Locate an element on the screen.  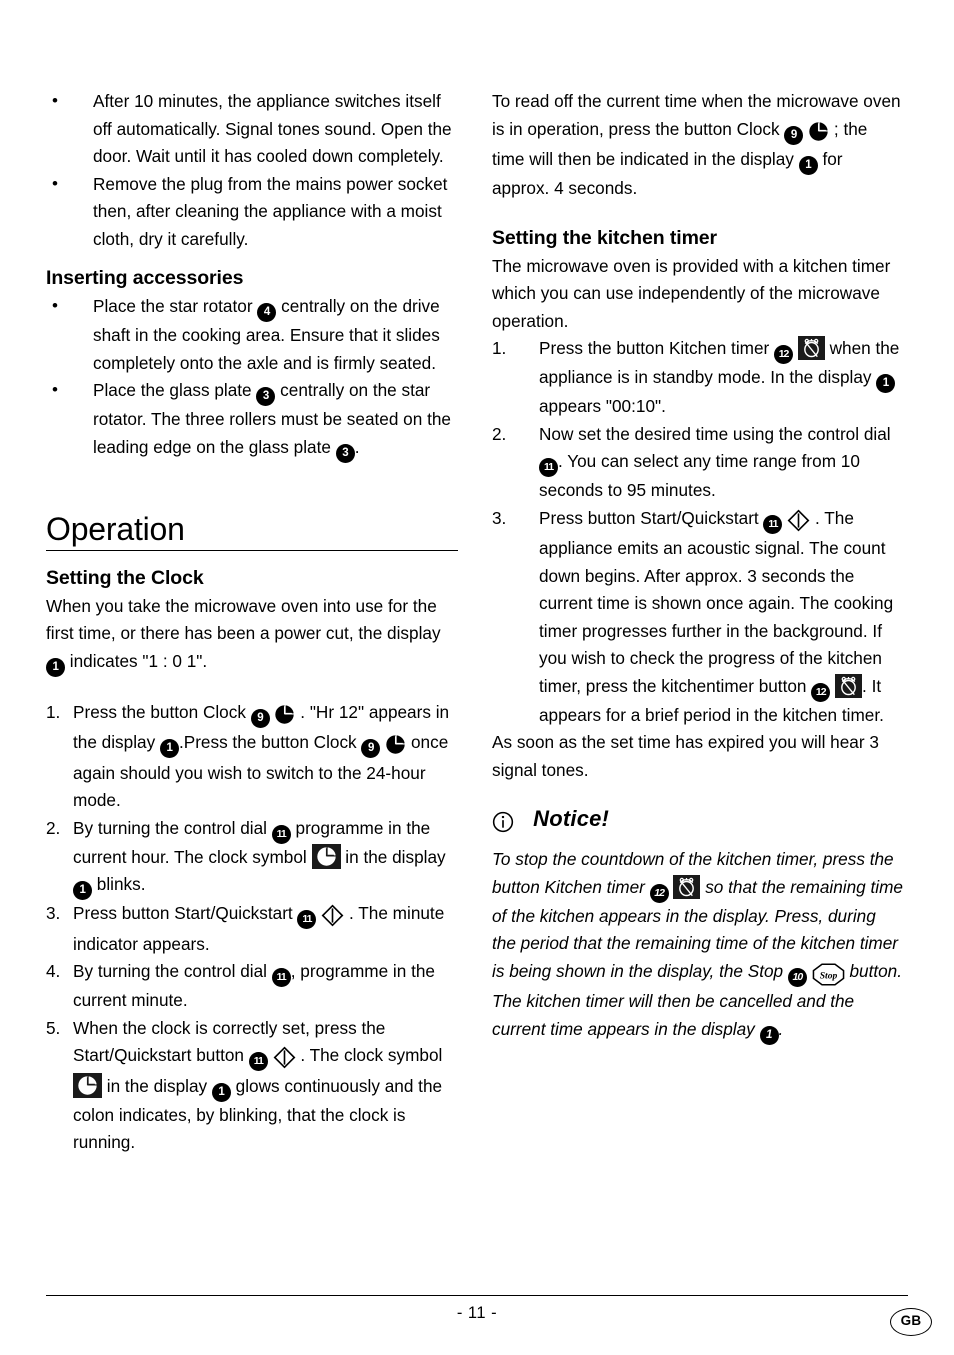
svg-text: Stop is located at coordinates (828, 975).